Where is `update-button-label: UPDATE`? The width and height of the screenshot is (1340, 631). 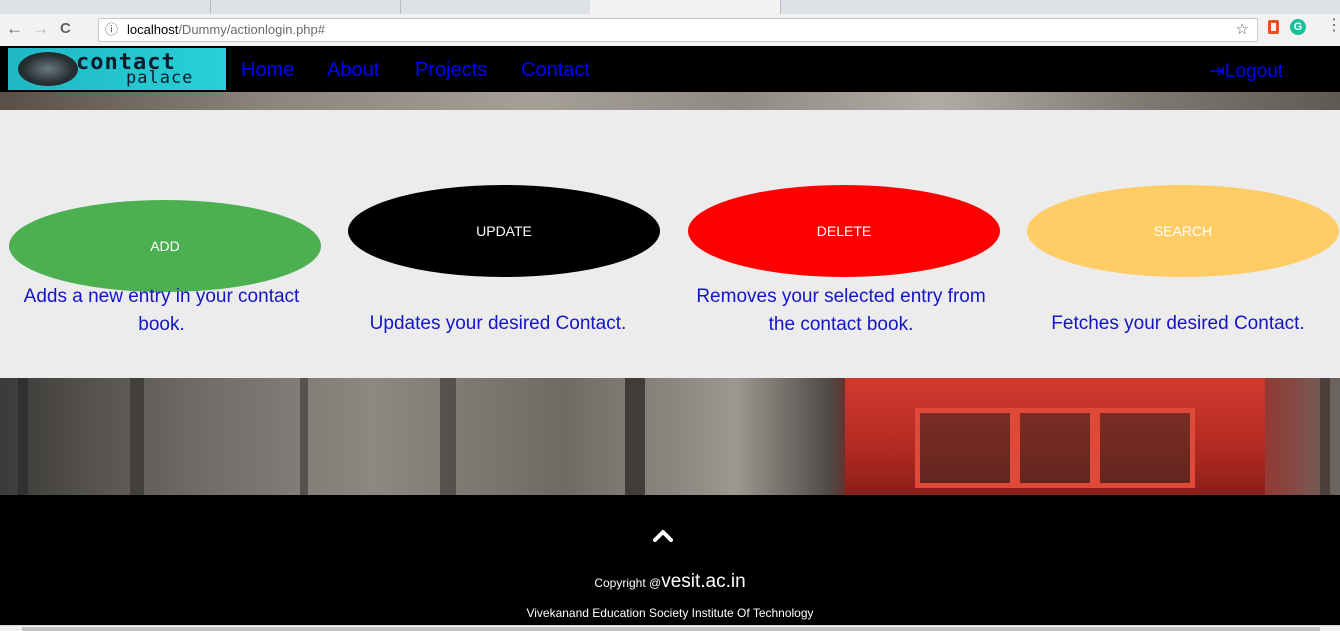
update-button-label: UPDATE is located at coordinates (504, 231).